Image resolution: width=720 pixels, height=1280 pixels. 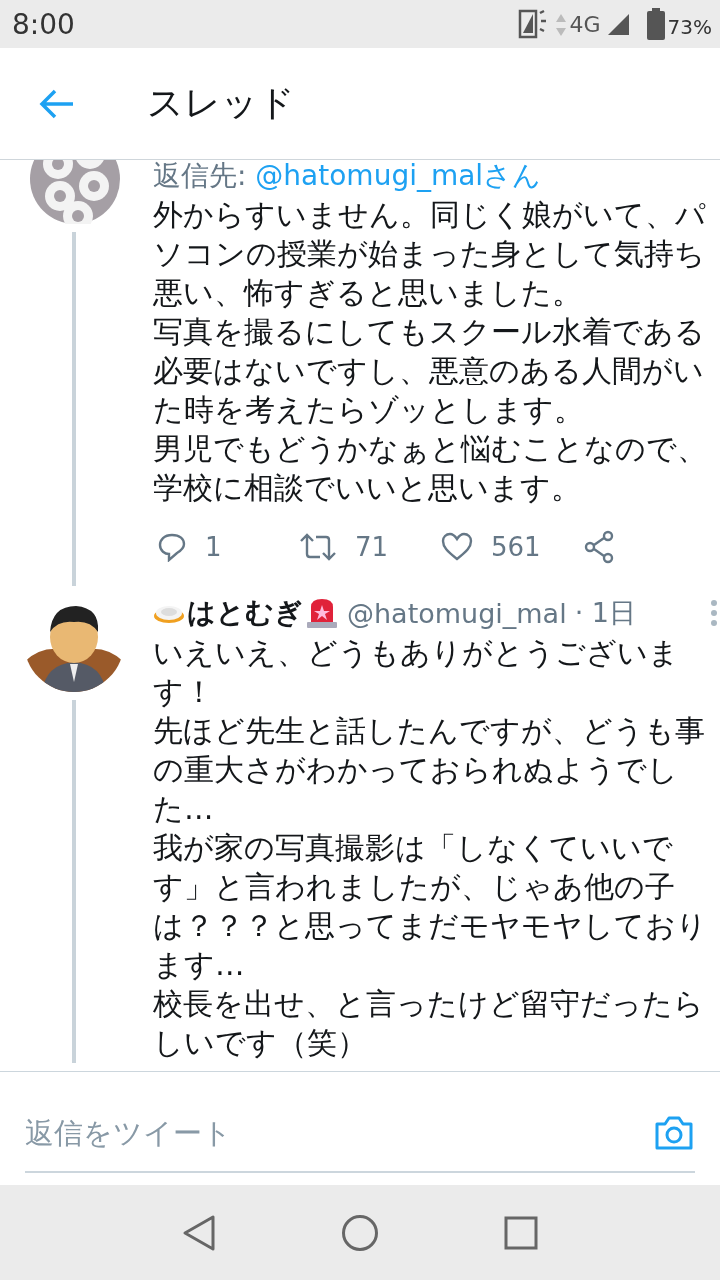 What do you see at coordinates (221, 103) in the screenshot?
I see `page-title: スレッド` at bounding box center [221, 103].